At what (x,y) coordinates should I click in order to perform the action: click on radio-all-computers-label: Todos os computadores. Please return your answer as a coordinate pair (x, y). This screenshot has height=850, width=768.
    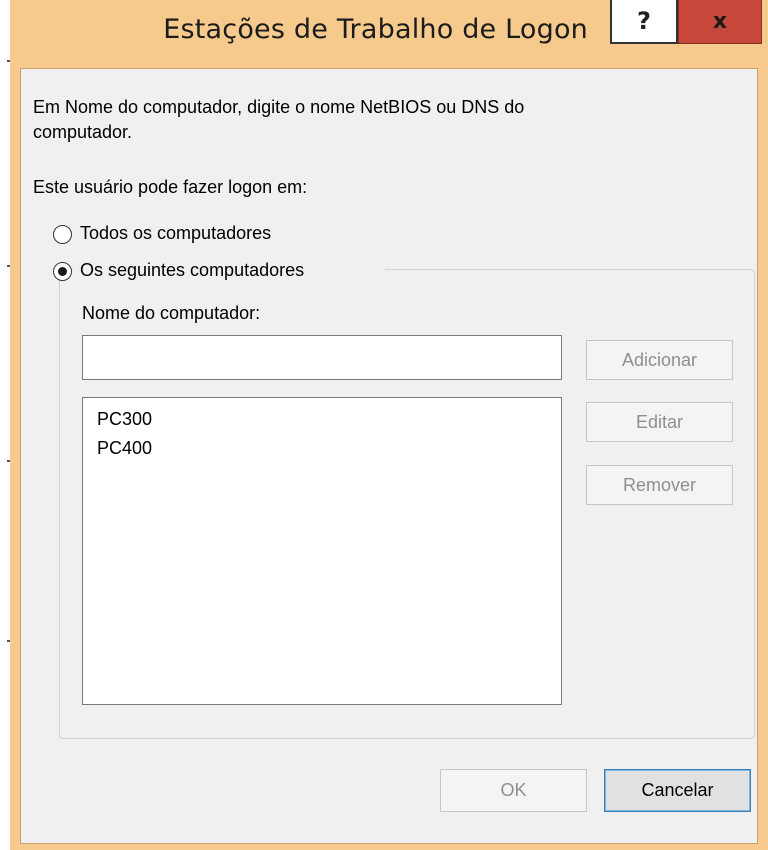
    Looking at the image, I should click on (175, 233).